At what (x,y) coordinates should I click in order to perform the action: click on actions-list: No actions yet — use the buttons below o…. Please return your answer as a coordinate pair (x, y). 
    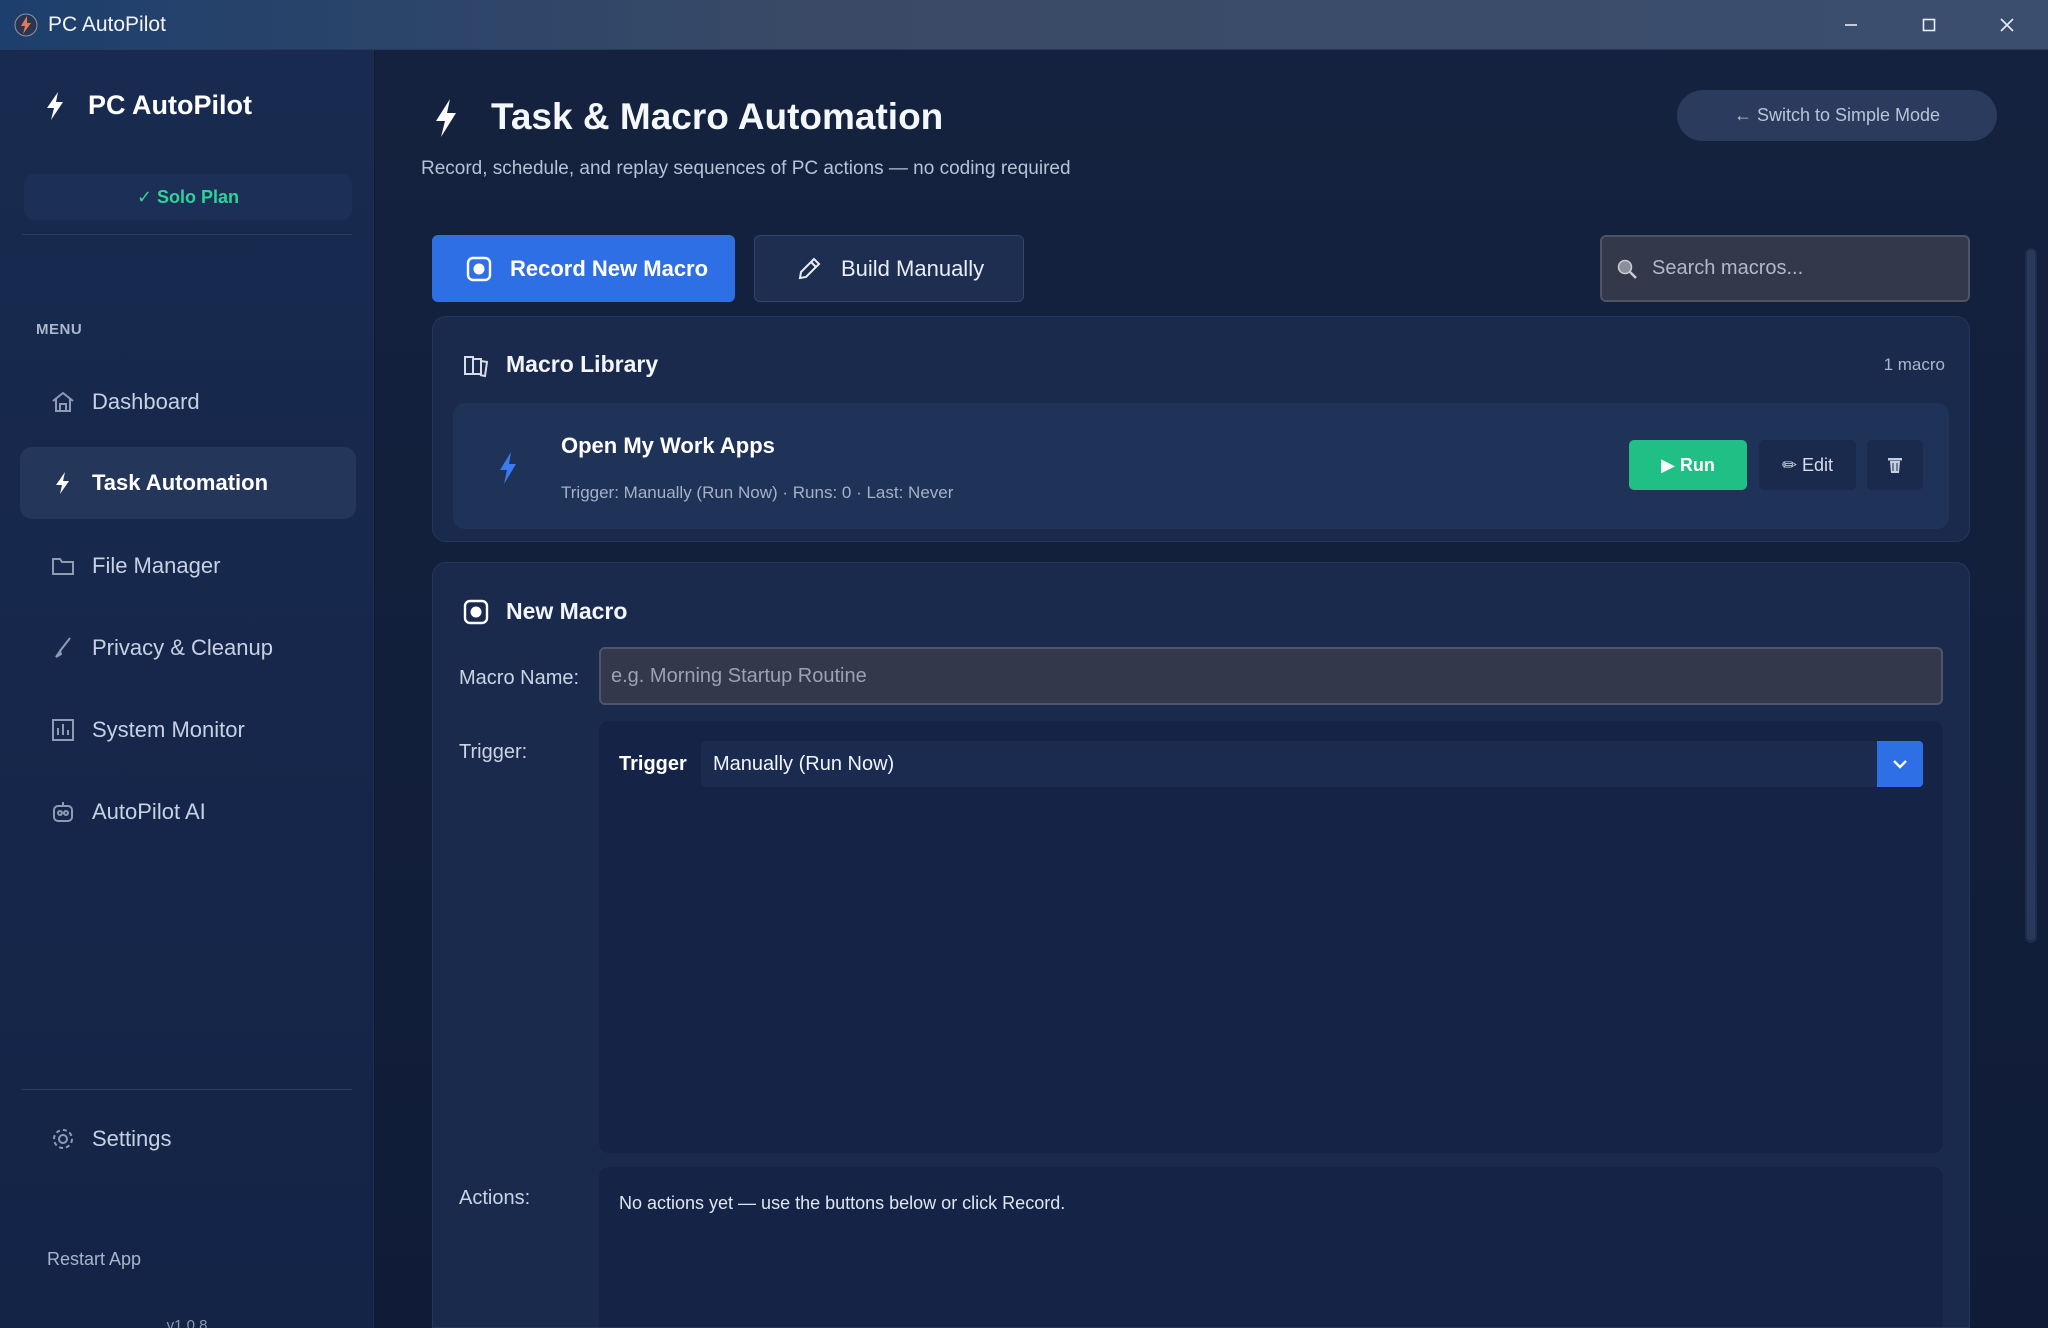
    Looking at the image, I should click on (1271, 1247).